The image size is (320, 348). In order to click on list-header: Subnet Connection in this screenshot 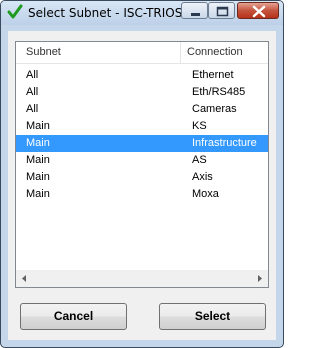, I will do `click(142, 53)`.